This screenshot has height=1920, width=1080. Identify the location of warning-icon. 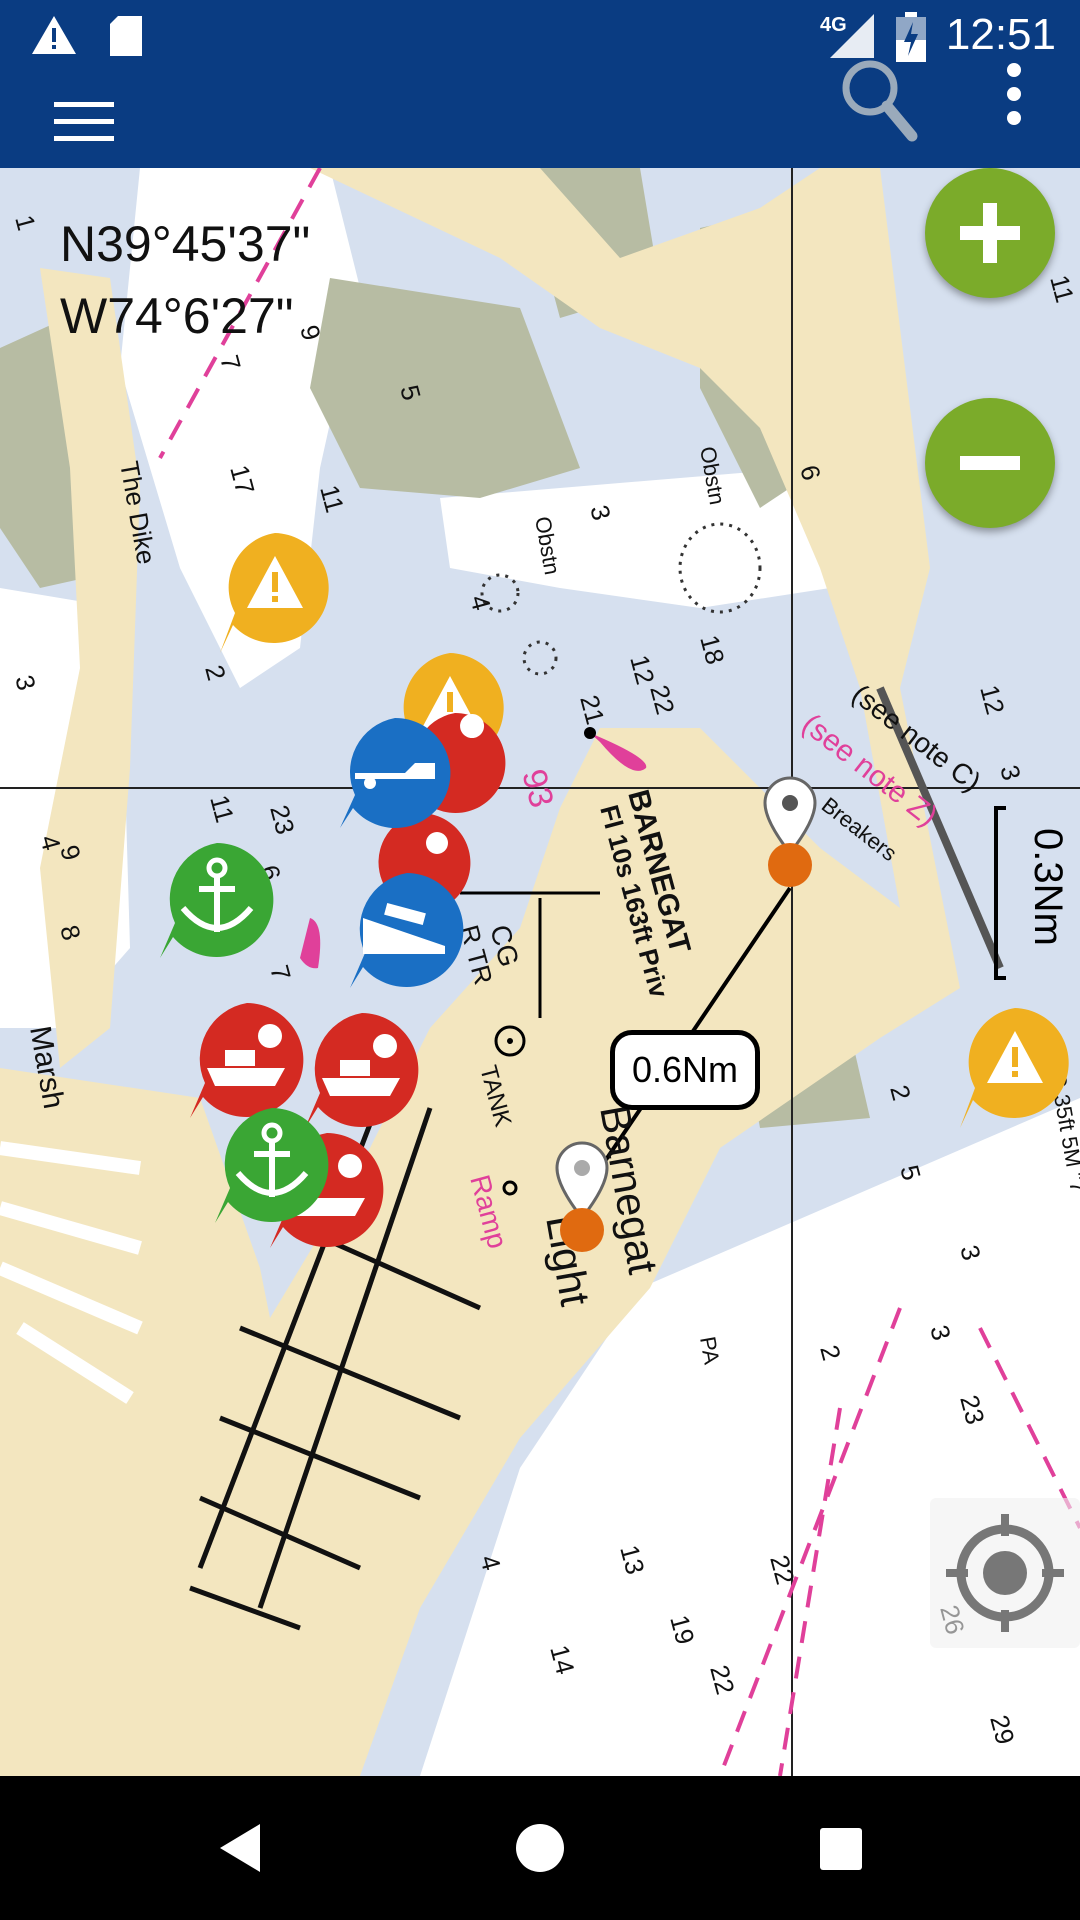
(54, 35).